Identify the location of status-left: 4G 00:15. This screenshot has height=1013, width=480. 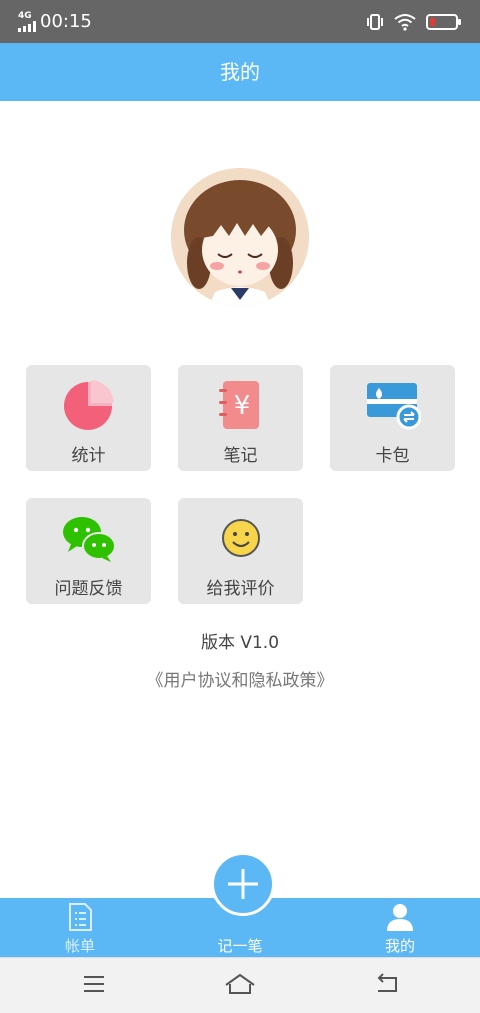
(55, 21).